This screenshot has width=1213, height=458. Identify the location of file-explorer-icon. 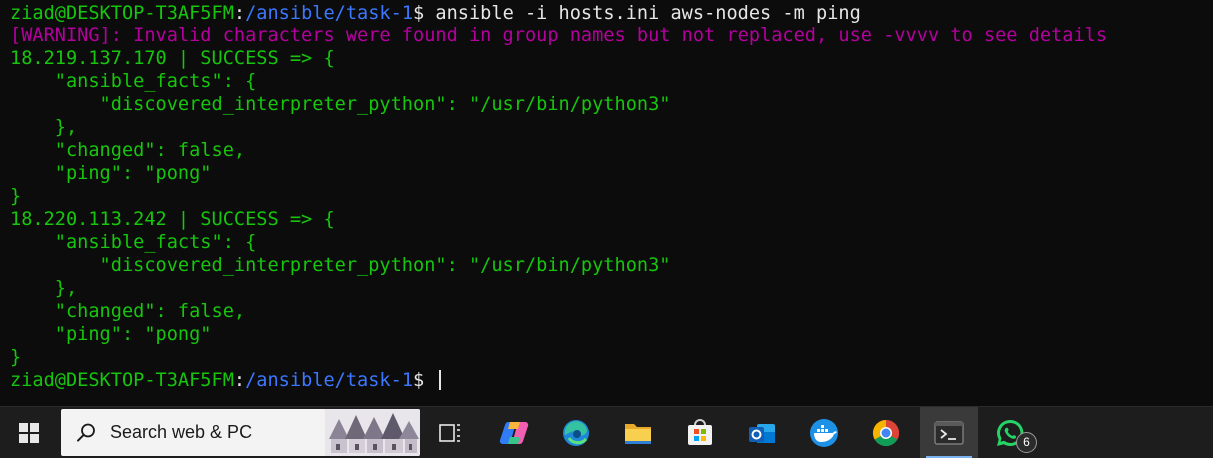
(638, 433).